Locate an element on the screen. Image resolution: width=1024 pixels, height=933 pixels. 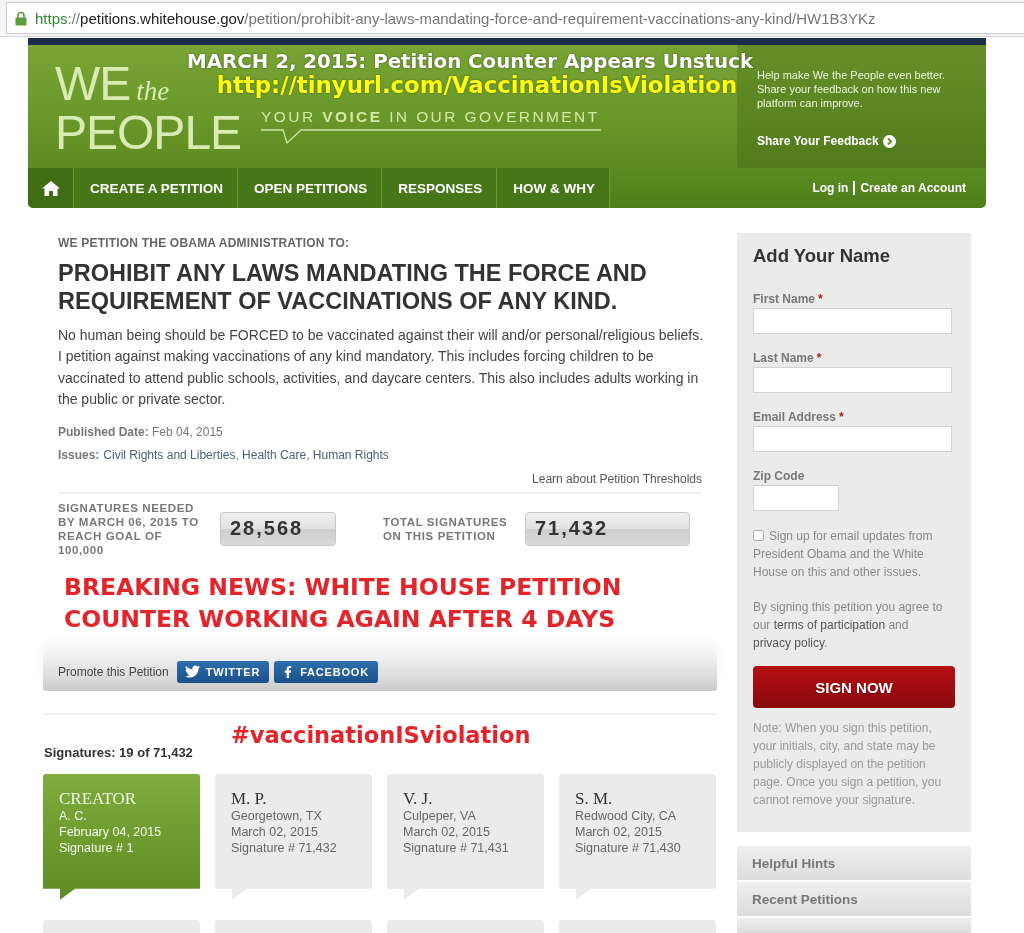
sidebar-panel-header is located at coordinates (854, 925).